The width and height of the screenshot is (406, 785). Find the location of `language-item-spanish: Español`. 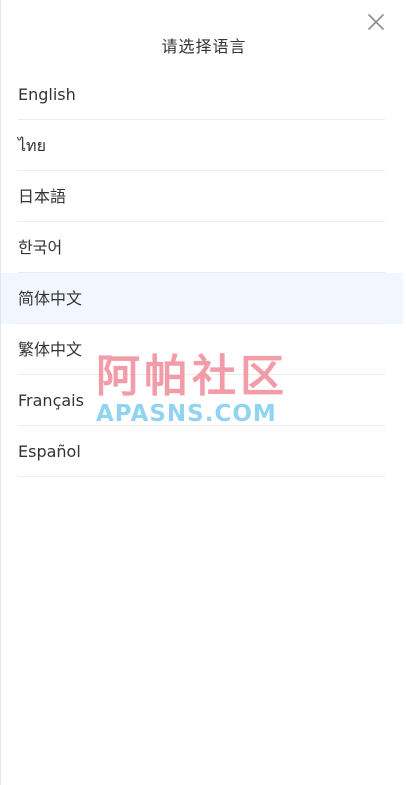

language-item-spanish: Español is located at coordinates (203, 451).